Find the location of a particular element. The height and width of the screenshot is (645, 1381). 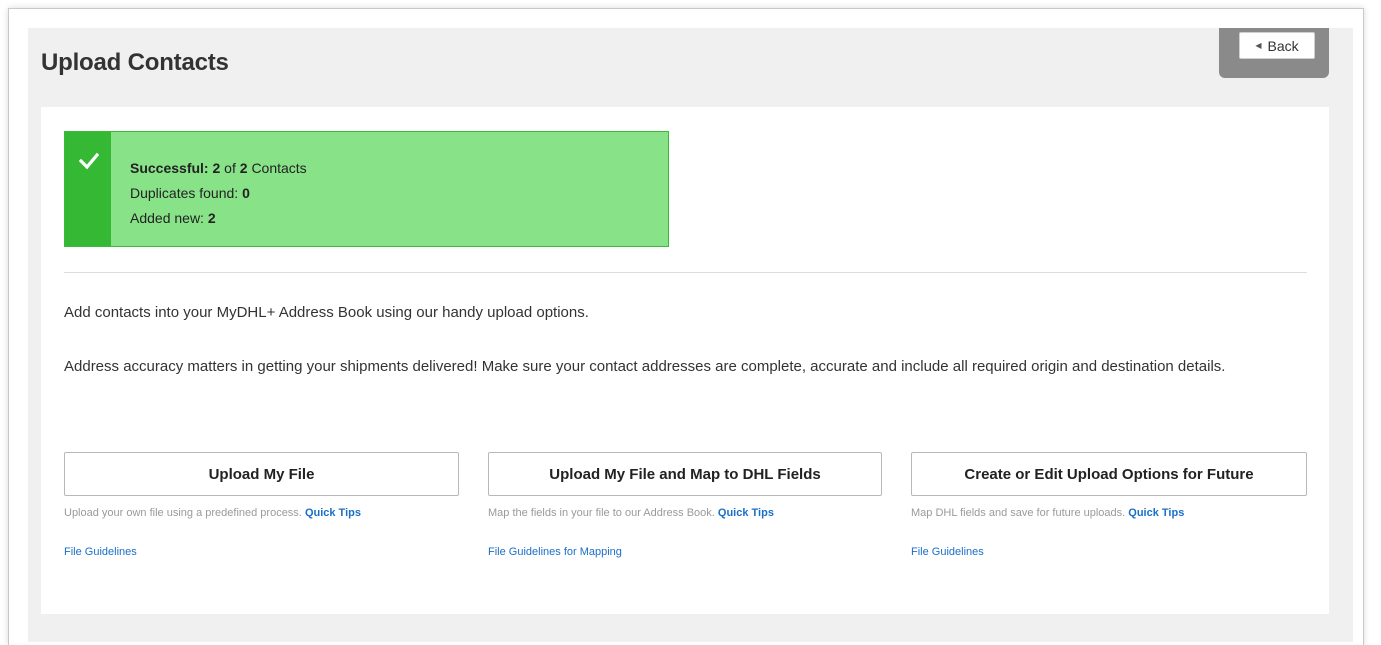

added-value: 2 is located at coordinates (211, 218).